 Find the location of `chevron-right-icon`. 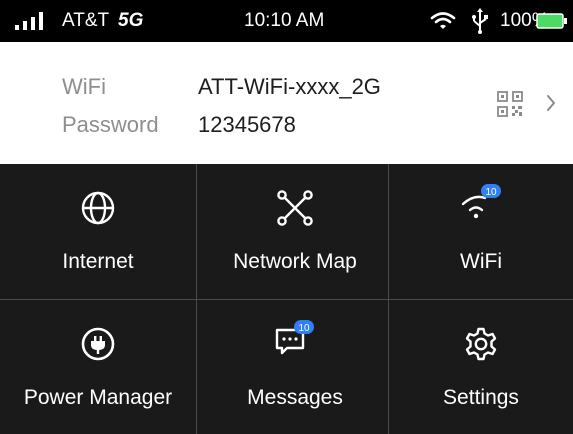

chevron-right-icon is located at coordinates (551, 105).